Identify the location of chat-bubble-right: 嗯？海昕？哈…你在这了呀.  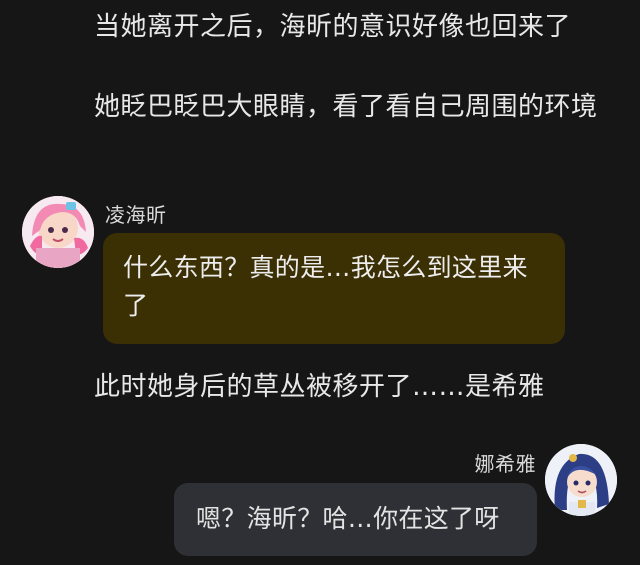
(355, 519).